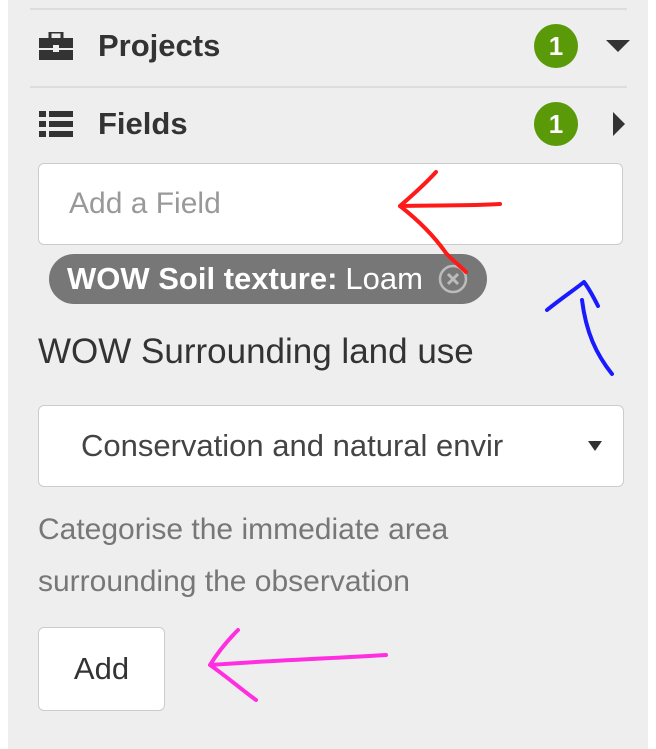 This screenshot has height=749, width=656. I want to click on tag-value: Loam, so click(384, 278).